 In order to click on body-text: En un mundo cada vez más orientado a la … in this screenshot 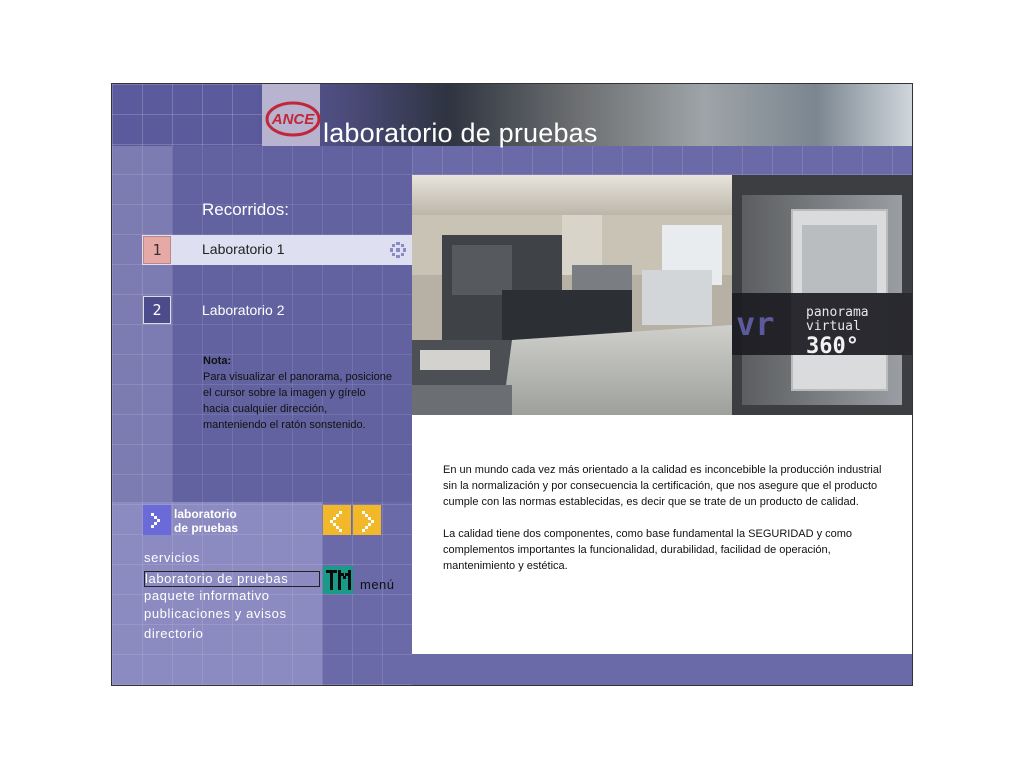, I will do `click(663, 526)`.